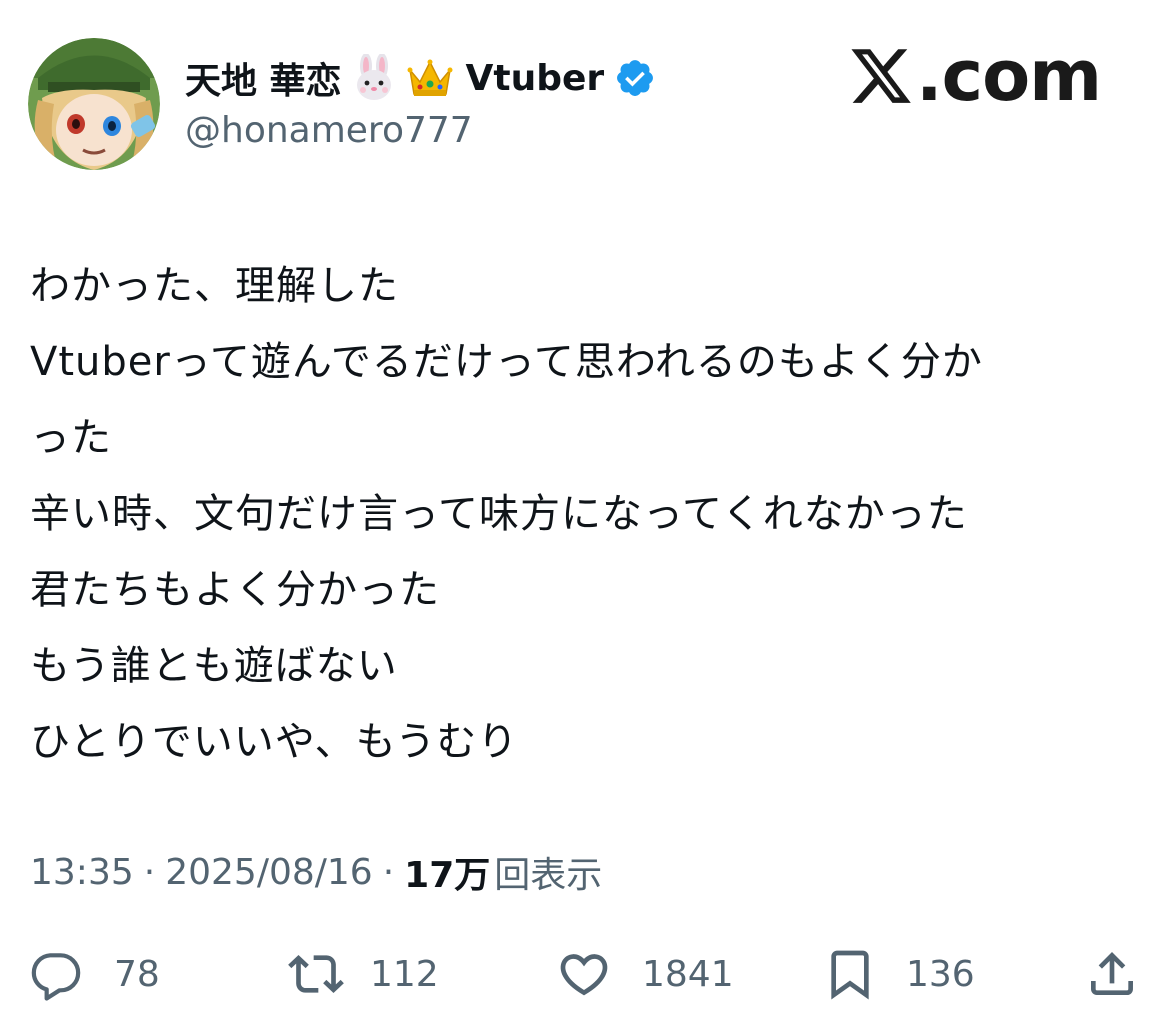 Image resolution: width=1170 pixels, height=1025 pixels. I want to click on views-label: 回表示, so click(548, 875).